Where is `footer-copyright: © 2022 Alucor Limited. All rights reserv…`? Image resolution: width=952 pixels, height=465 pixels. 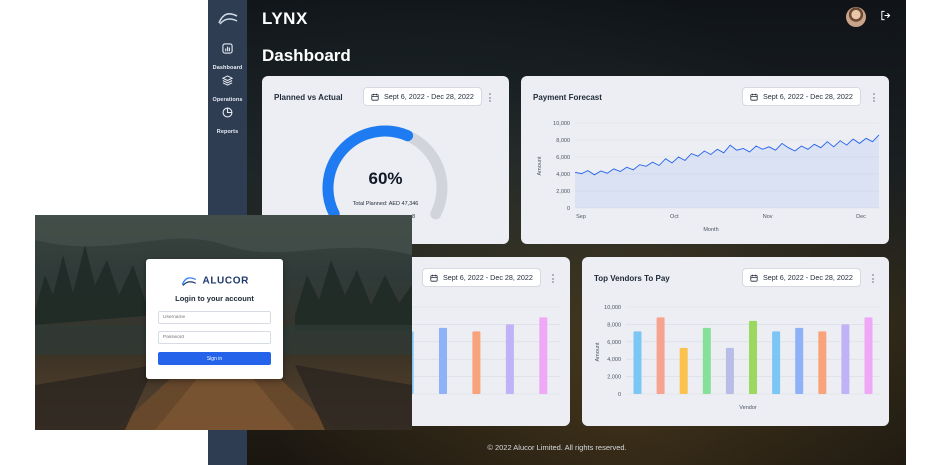
footer-copyright: © 2022 Alucor Limited. All rights reserv… is located at coordinates (557, 447).